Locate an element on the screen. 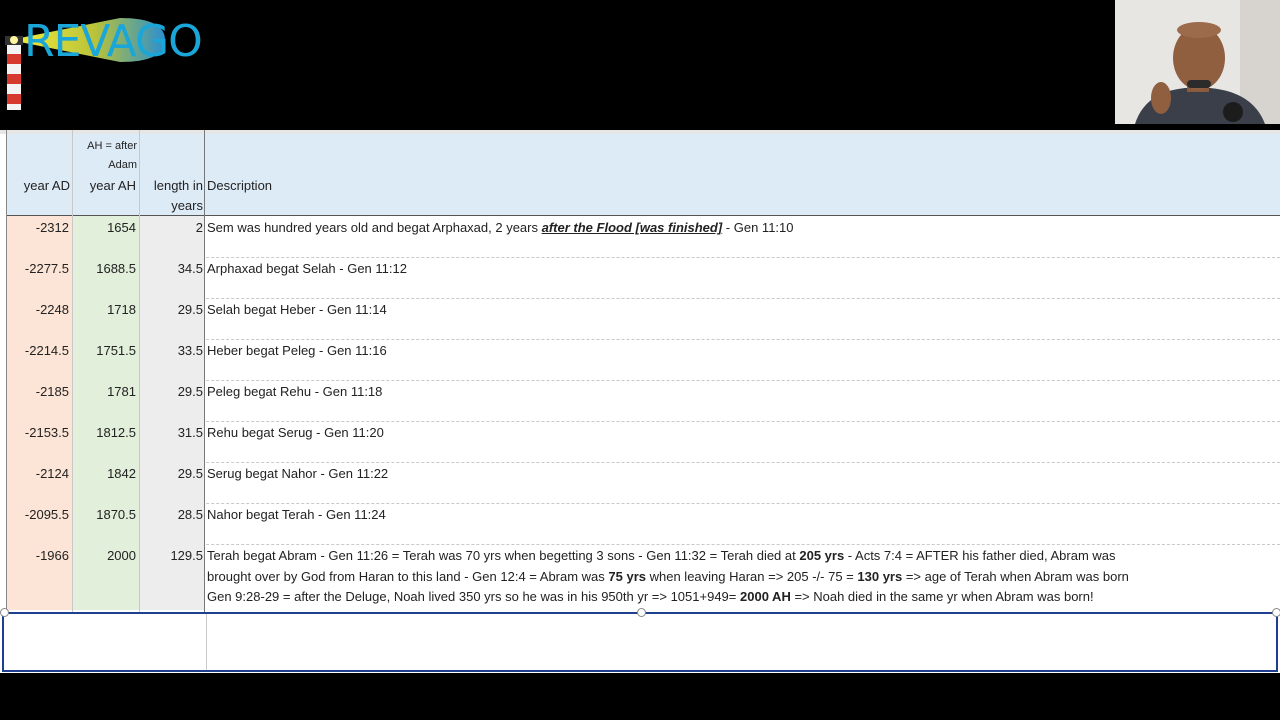  header-description: Description is located at coordinates (239, 186).